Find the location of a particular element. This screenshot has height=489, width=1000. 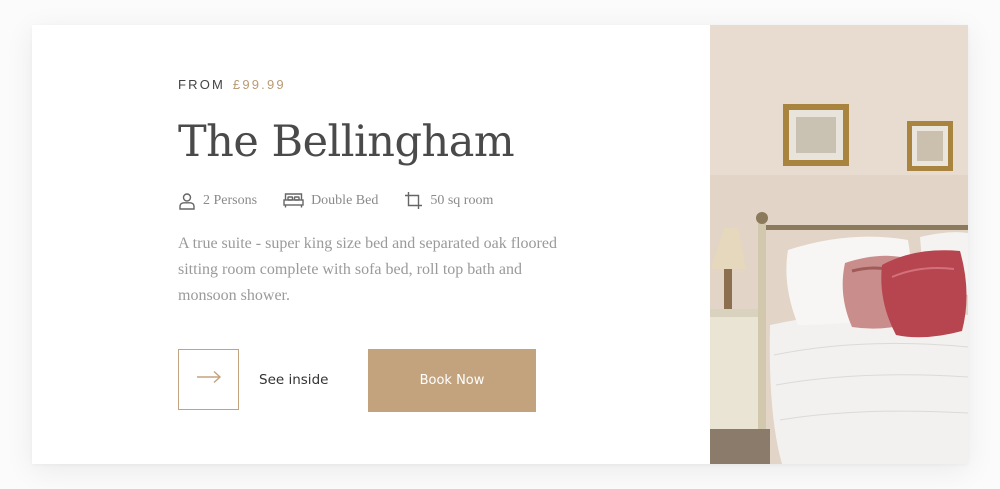

feature-size: 50 sq room is located at coordinates (448, 200).